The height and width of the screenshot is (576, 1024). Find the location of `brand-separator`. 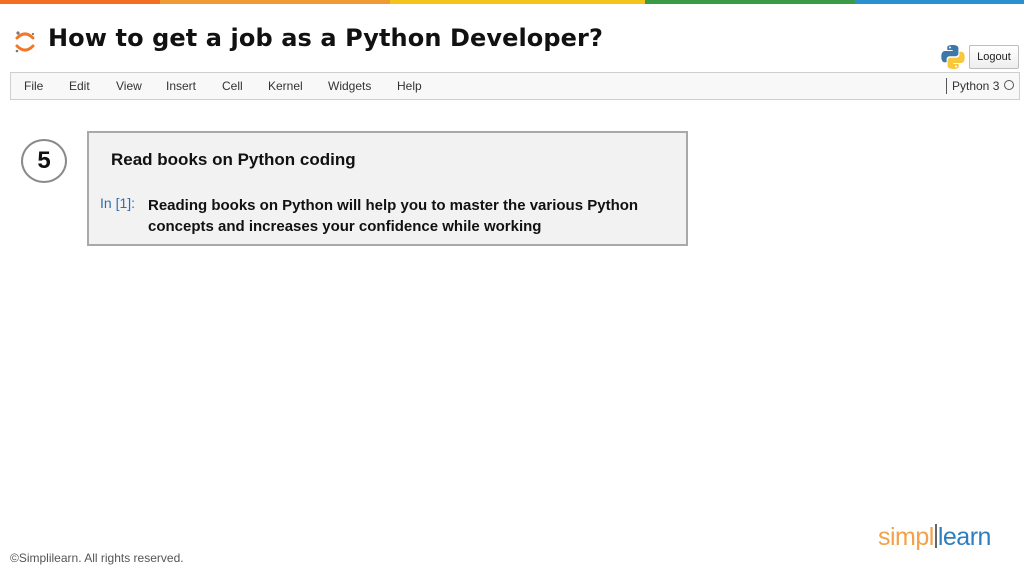

brand-separator is located at coordinates (935, 536).